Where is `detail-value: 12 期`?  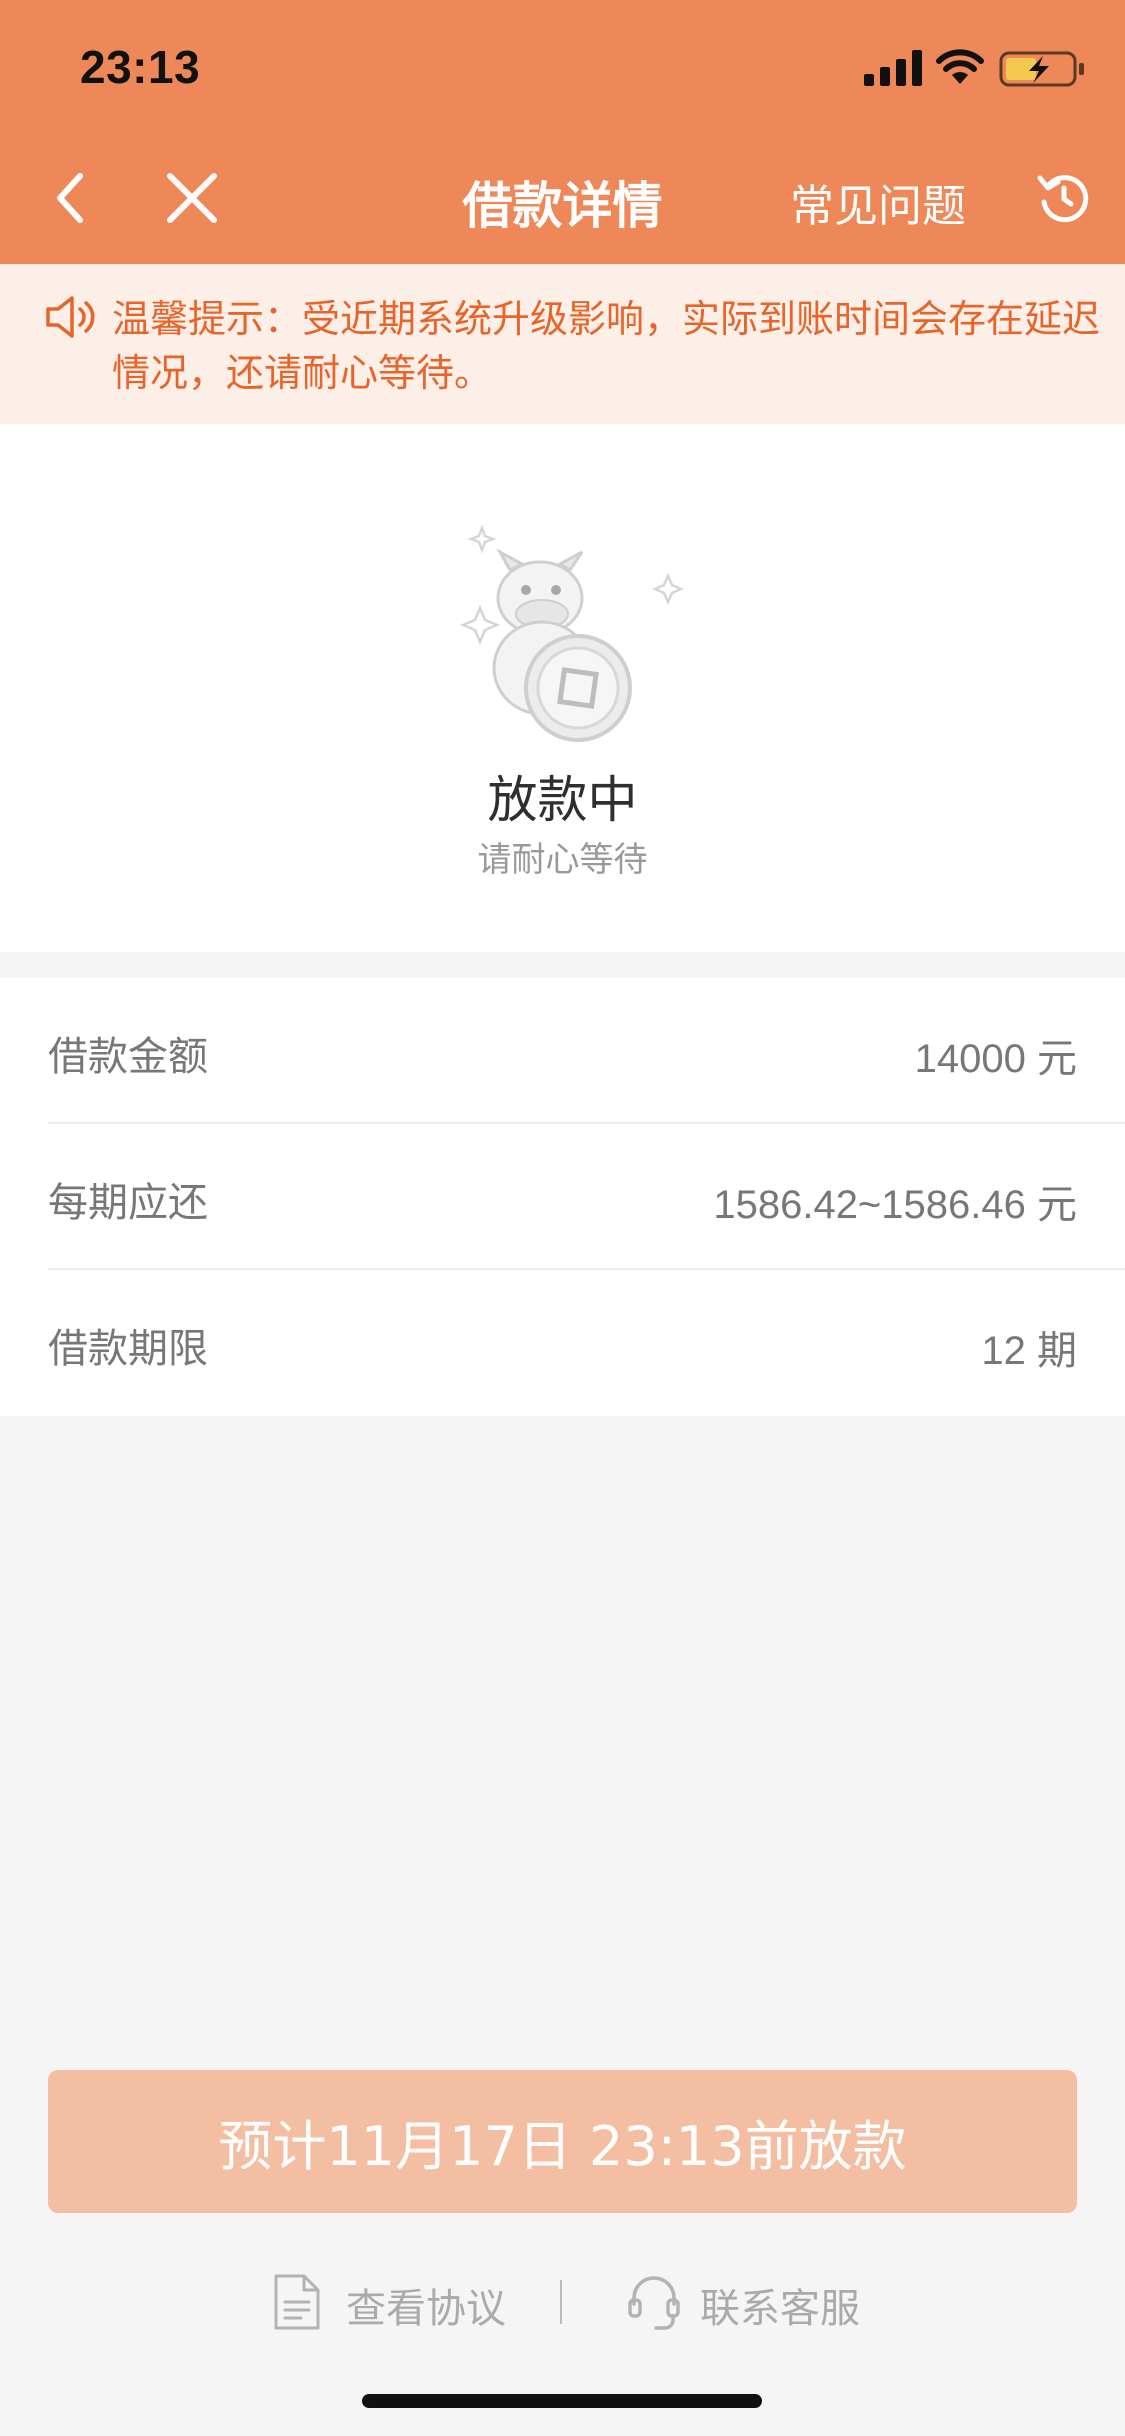 detail-value: 12 期 is located at coordinates (1029, 1351).